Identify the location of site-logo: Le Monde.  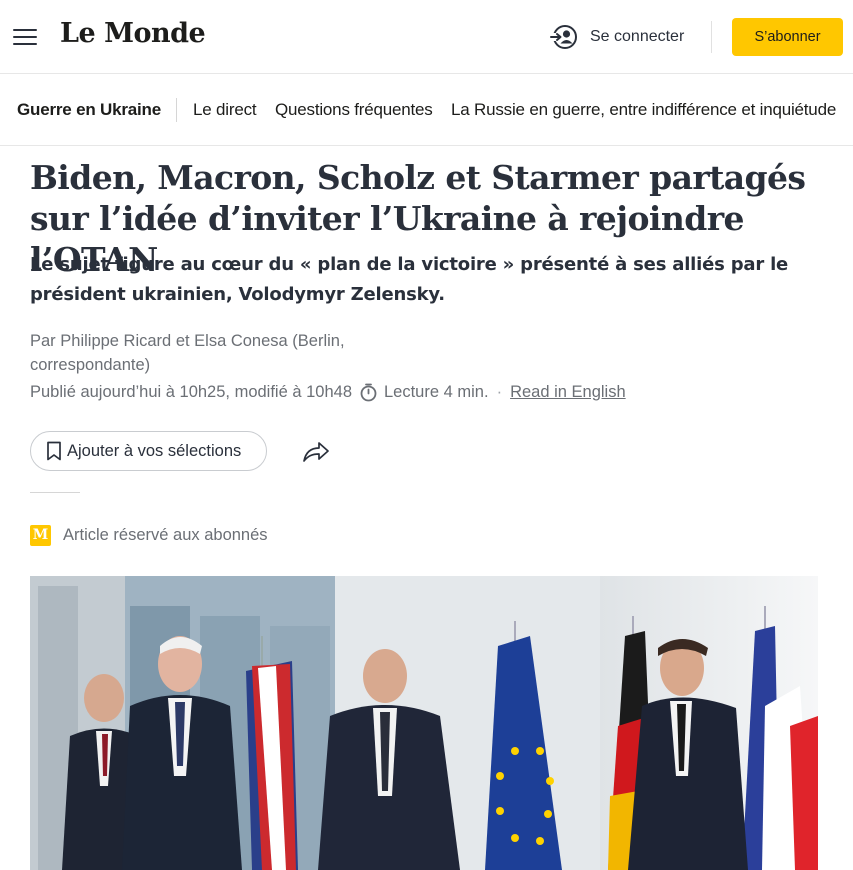
(133, 33).